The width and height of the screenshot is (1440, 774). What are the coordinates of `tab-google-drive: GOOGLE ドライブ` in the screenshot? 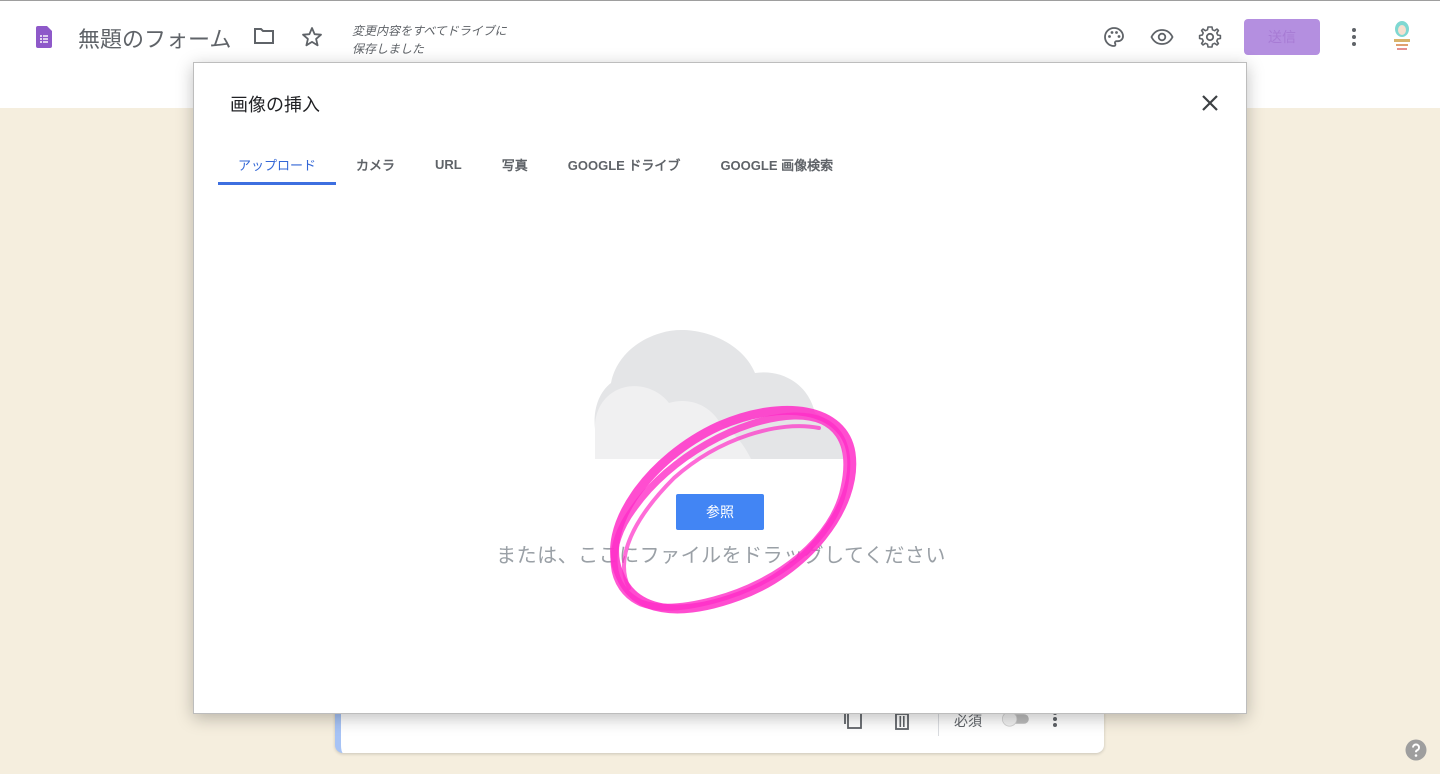 It's located at (624, 164).